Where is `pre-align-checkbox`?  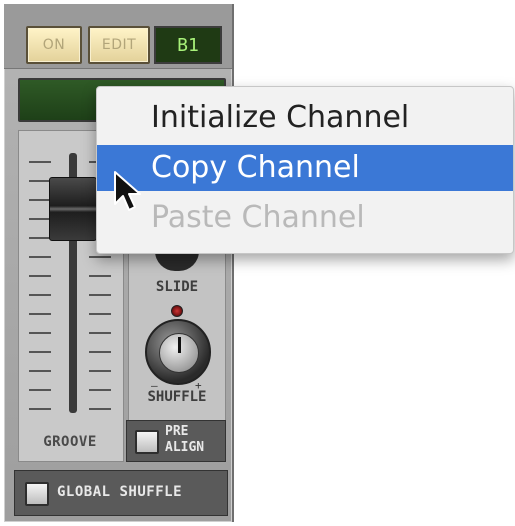 pre-align-checkbox is located at coordinates (147, 442).